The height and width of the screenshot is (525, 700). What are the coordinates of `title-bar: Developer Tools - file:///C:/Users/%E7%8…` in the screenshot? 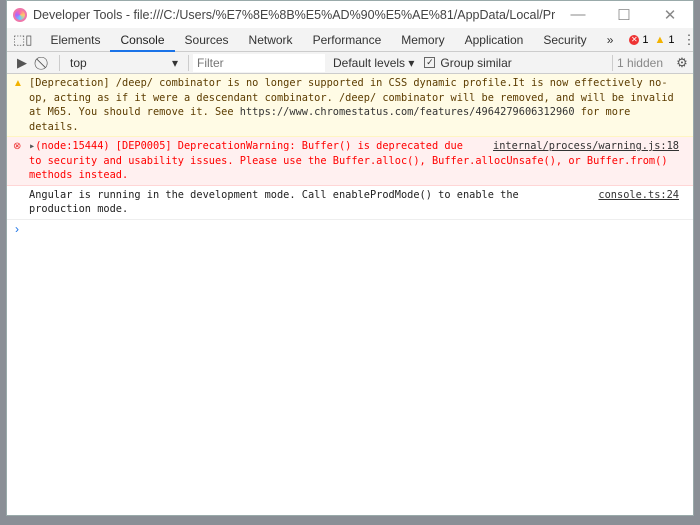 It's located at (350, 14).